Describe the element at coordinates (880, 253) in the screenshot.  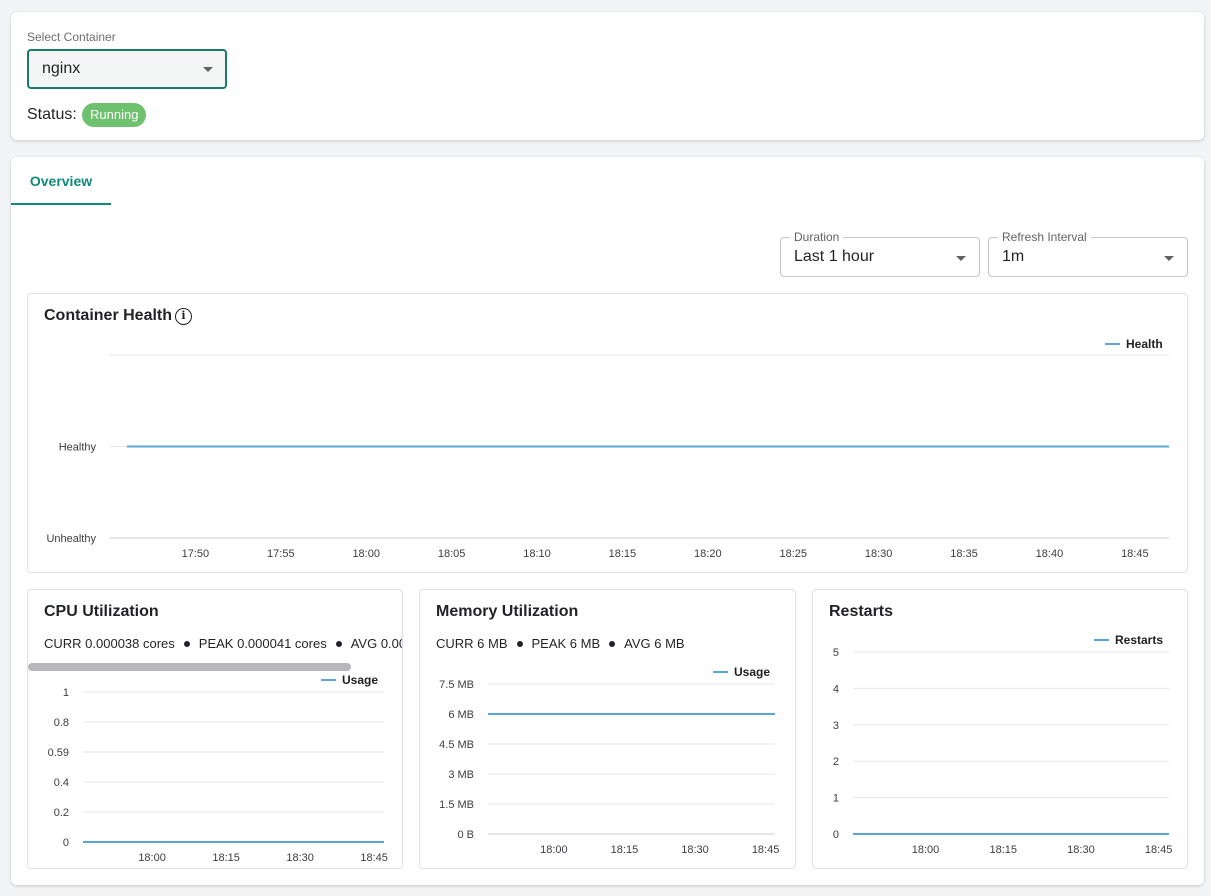
I see `duration-select: Duration Last 1 hour` at that location.